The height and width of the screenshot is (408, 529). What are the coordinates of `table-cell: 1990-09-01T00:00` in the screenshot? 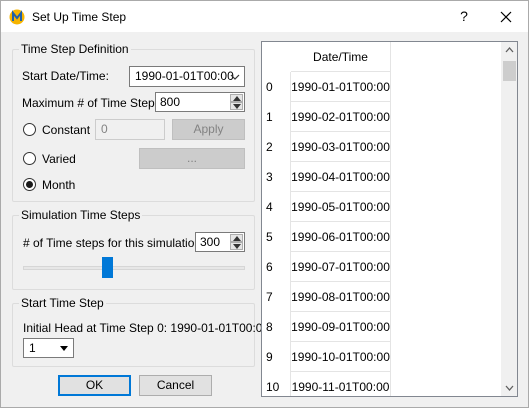 It's located at (341, 327).